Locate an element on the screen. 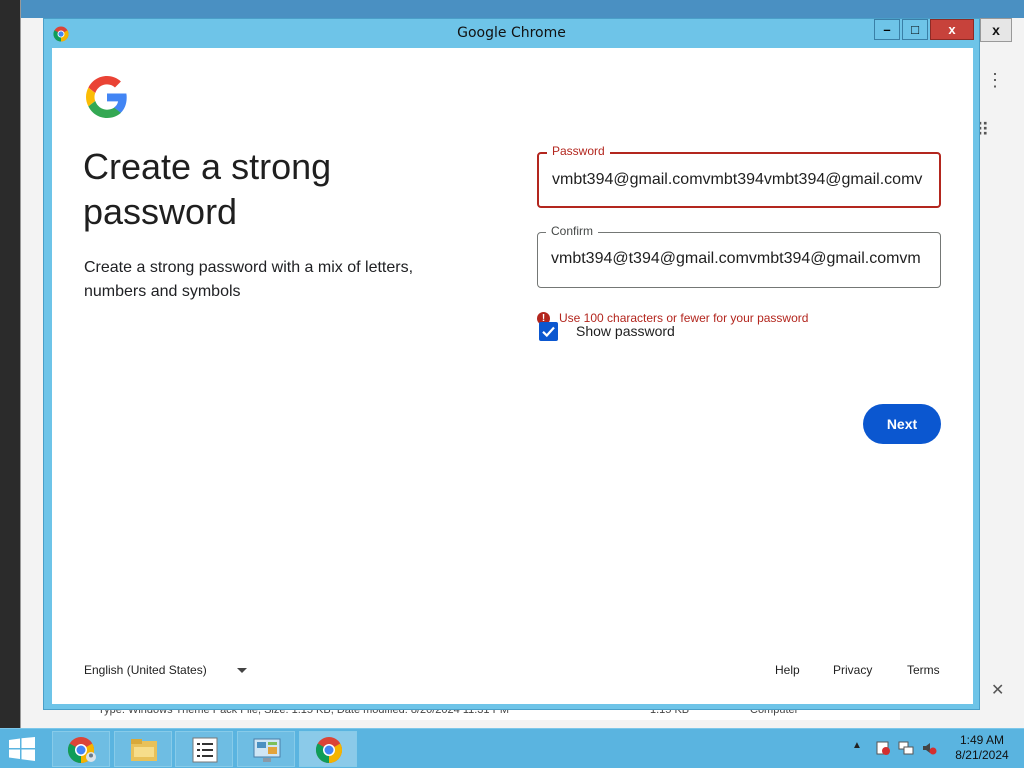 Image resolution: width=1024 pixels, height=768 pixels. folder-icon is located at coordinates (144, 750).